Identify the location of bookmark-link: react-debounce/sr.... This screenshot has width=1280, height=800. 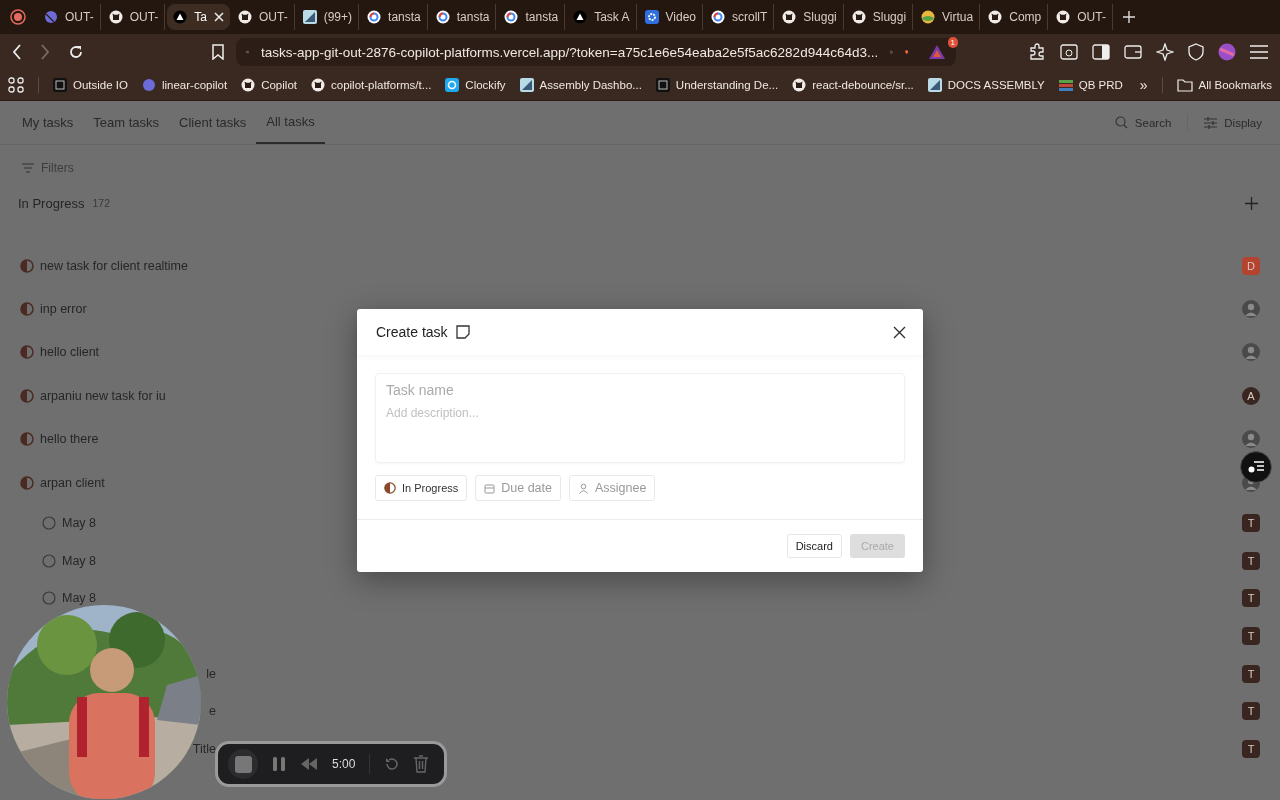
(853, 85).